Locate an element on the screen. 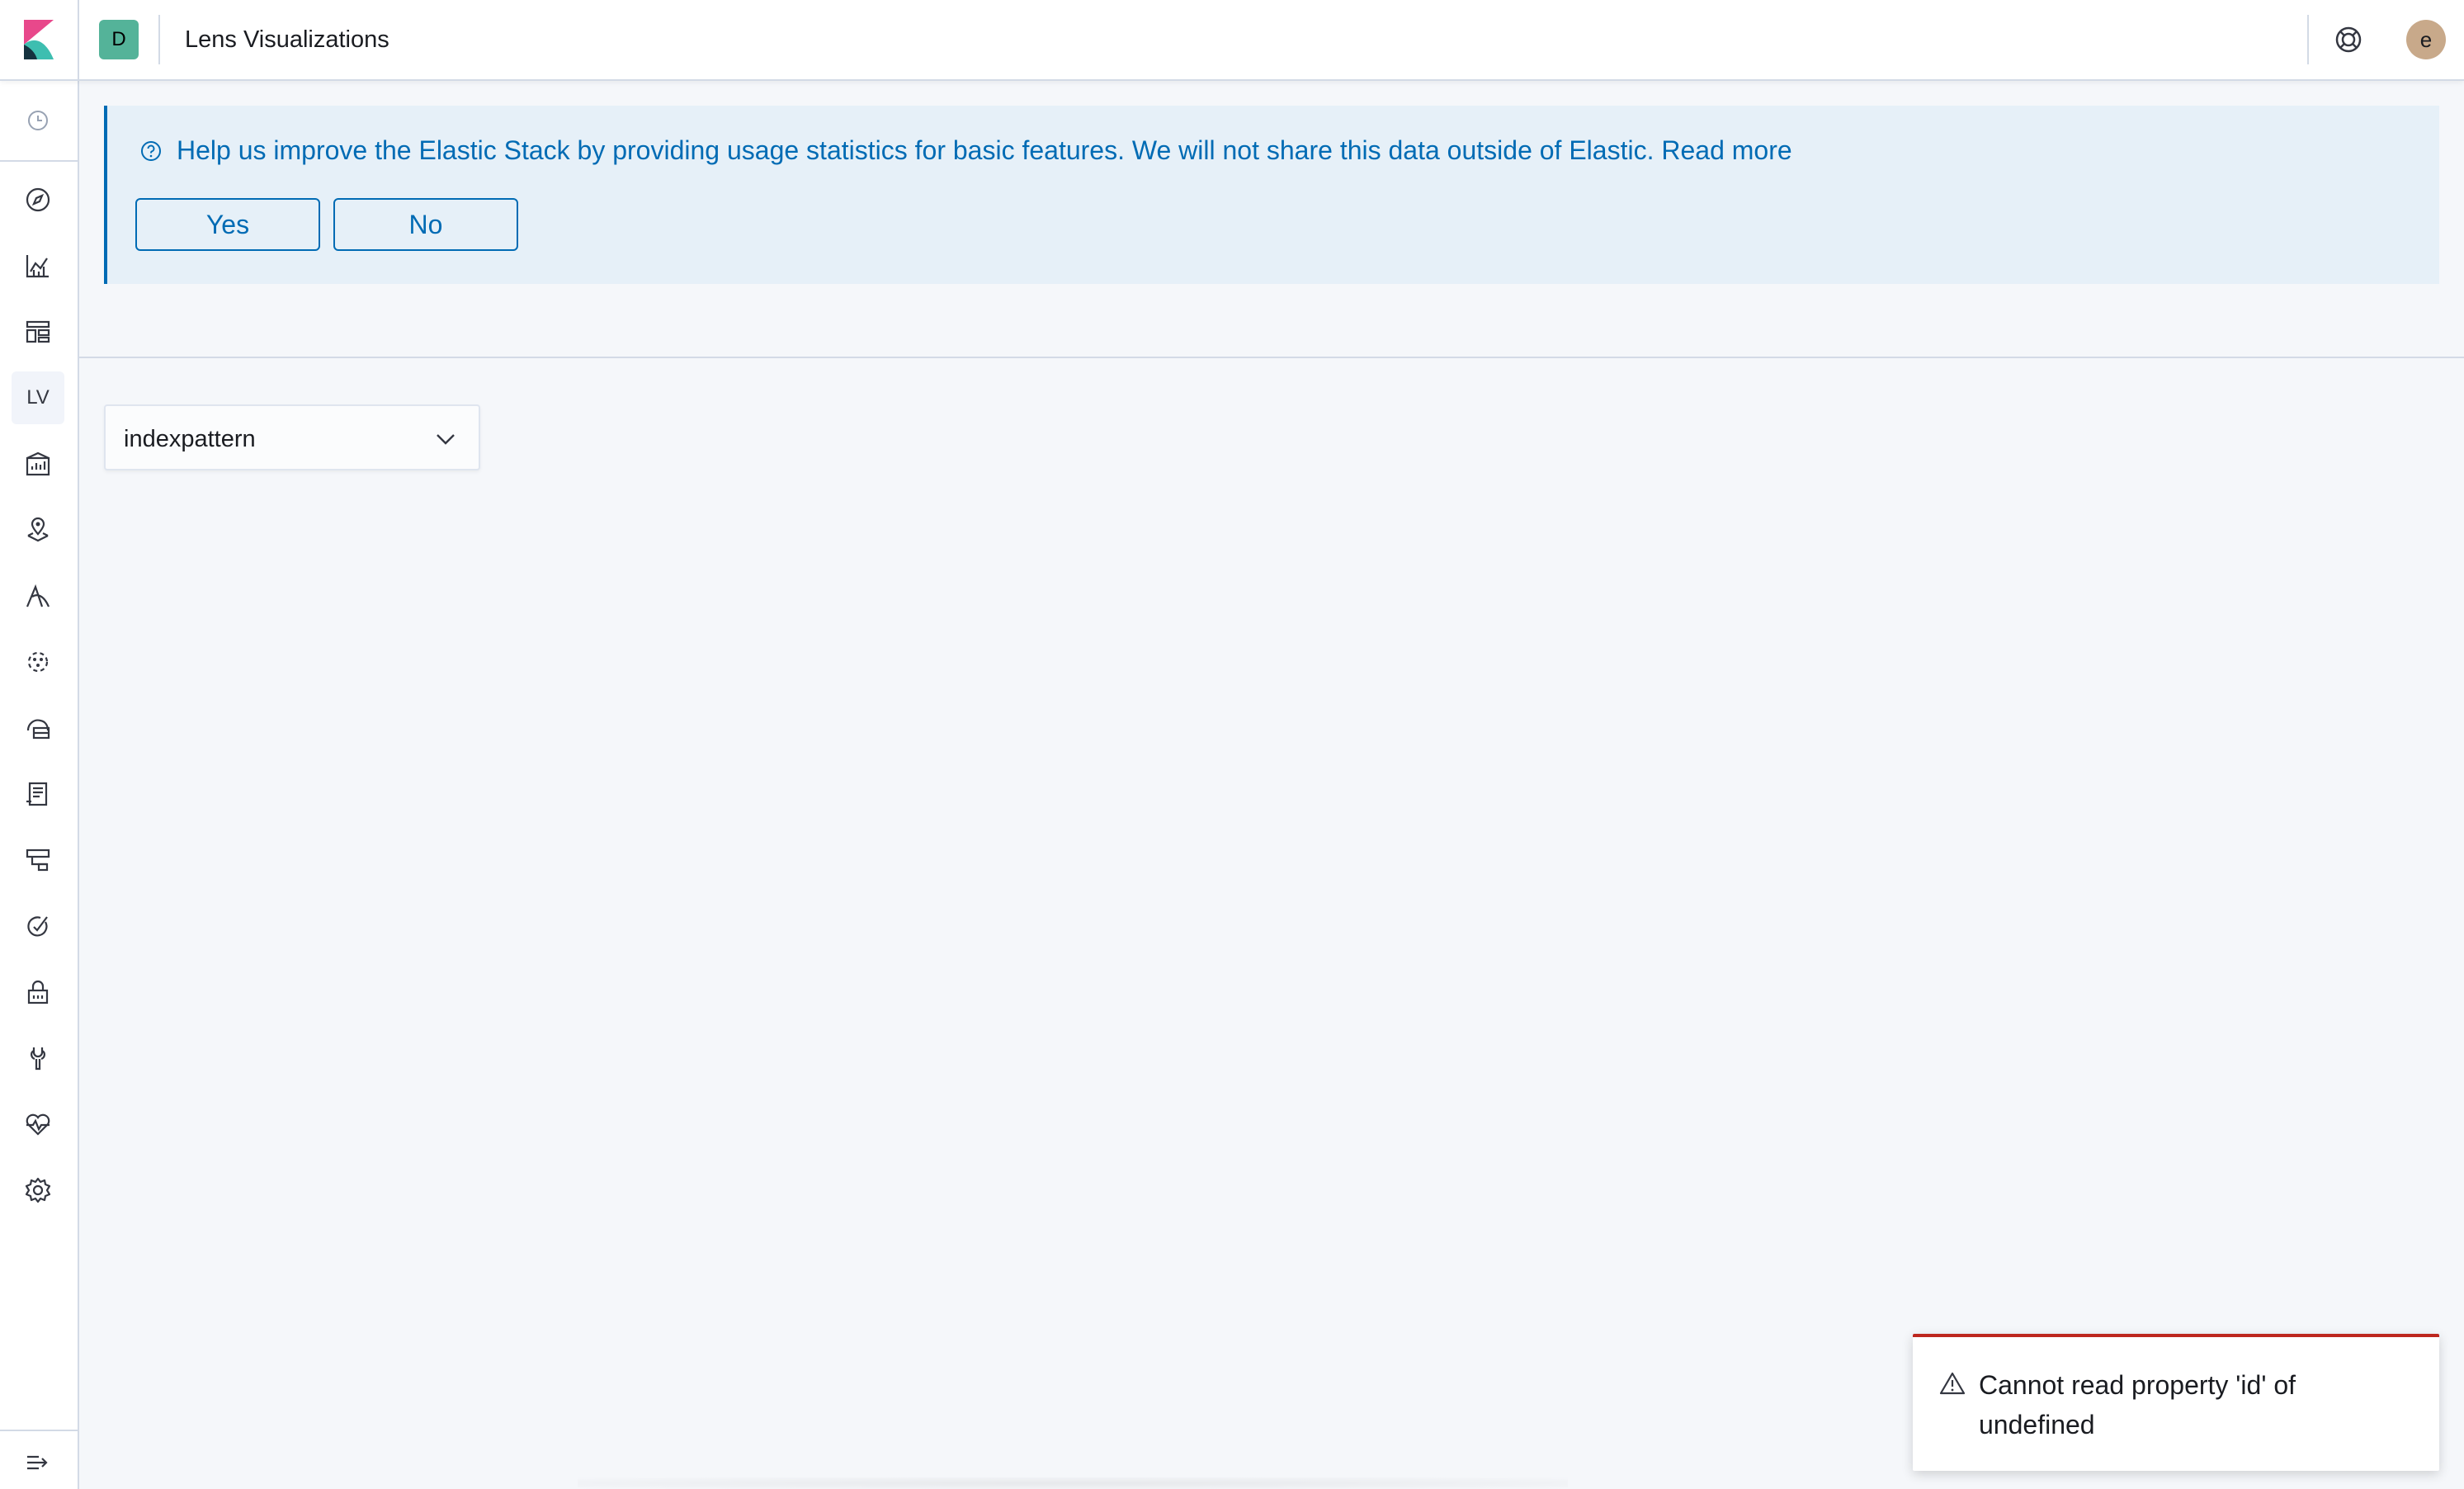 The image size is (2464, 1489). sidebar-item-lens-visualizations: LV is located at coordinates (38, 398).